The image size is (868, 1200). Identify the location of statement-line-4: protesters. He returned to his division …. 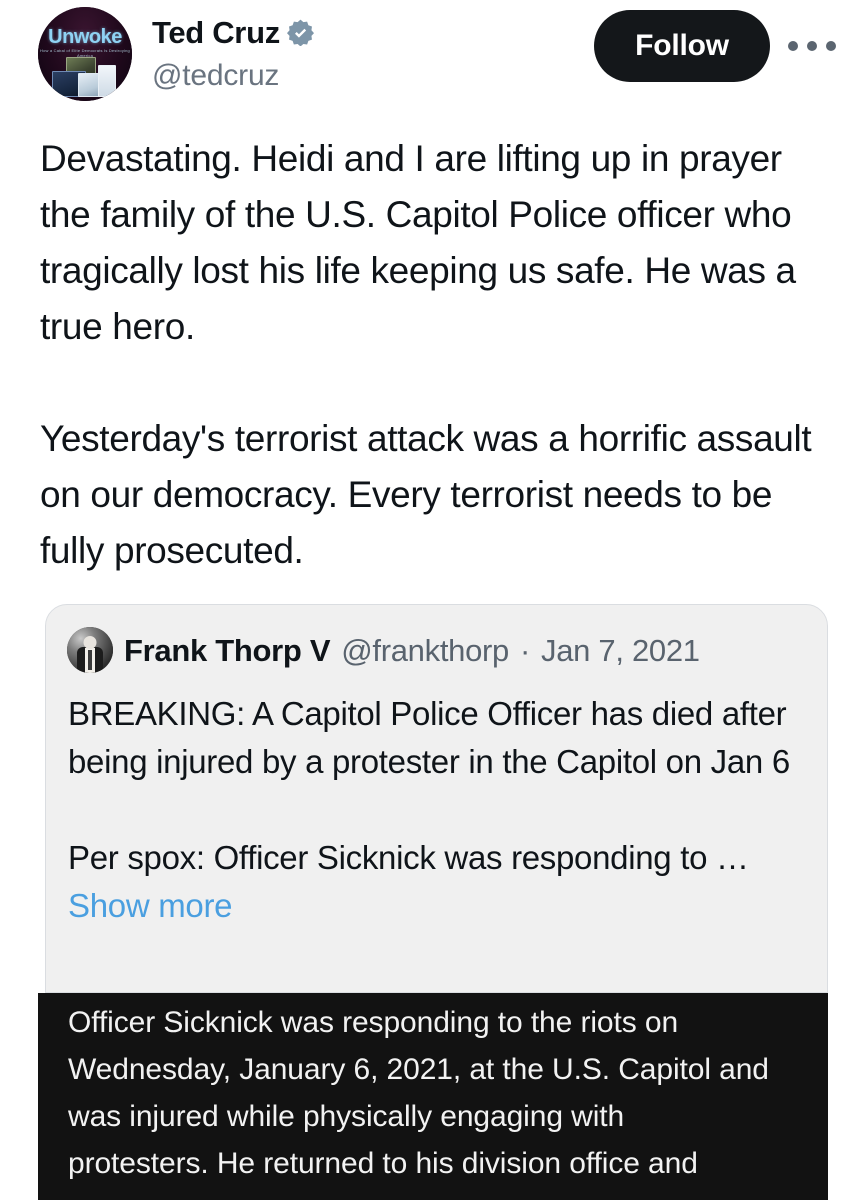
(383, 1163).